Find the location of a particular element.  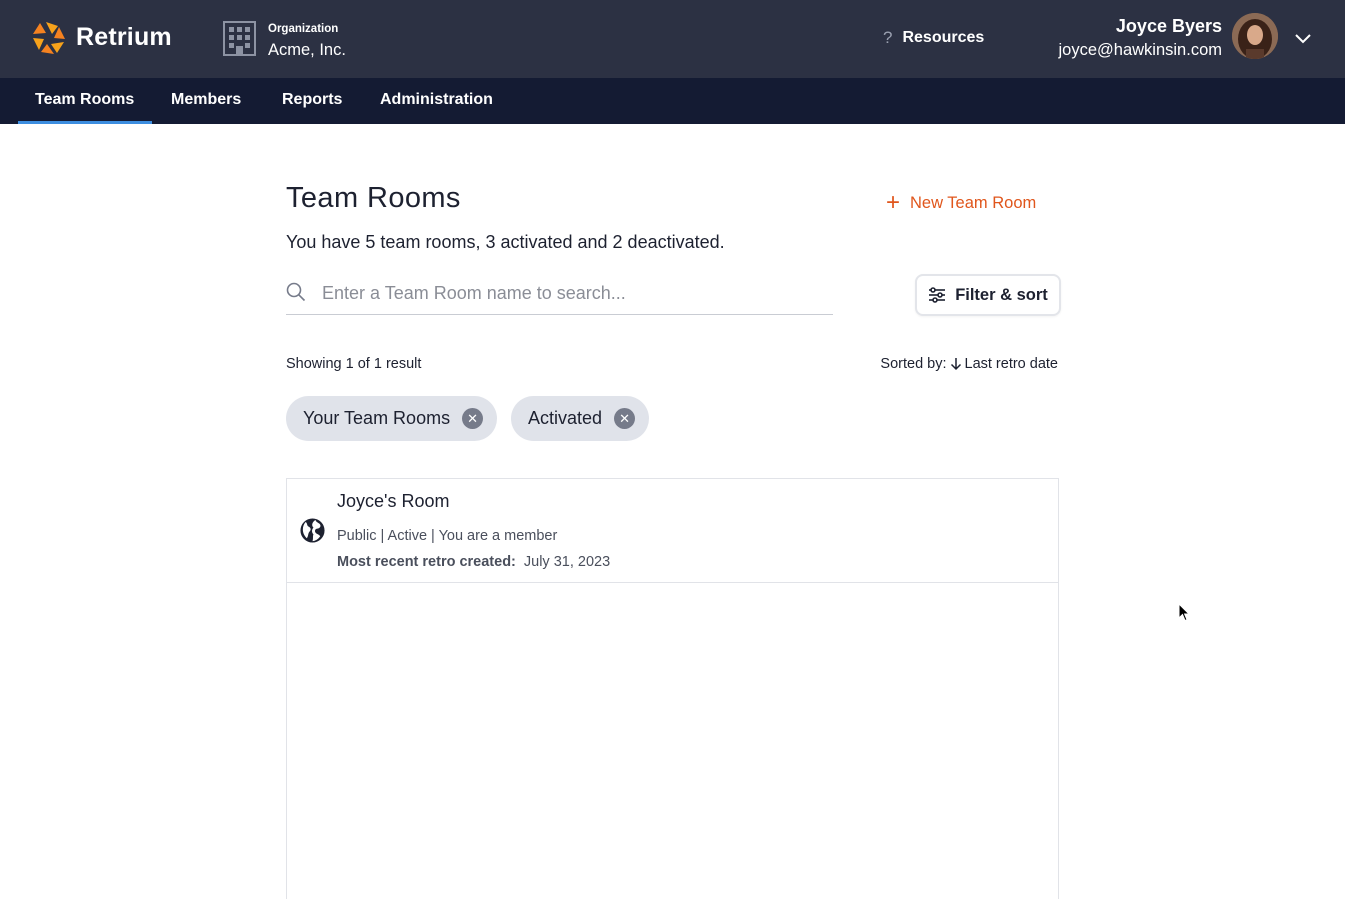

chip-label: Your Team Rooms is located at coordinates (377, 418).